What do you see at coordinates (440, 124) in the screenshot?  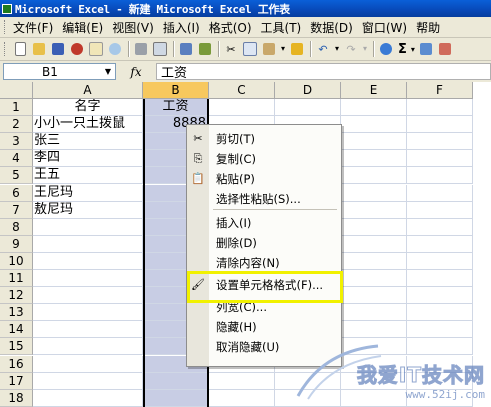 I see `cell-f2` at bounding box center [440, 124].